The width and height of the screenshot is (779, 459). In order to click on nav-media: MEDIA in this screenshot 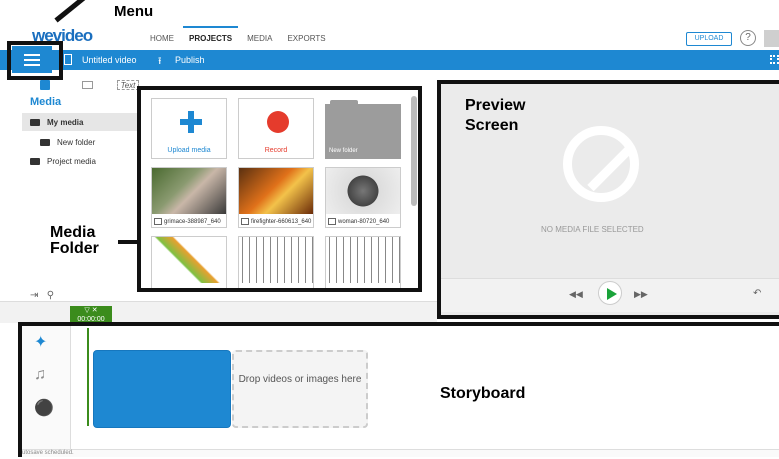, I will do `click(259, 39)`.